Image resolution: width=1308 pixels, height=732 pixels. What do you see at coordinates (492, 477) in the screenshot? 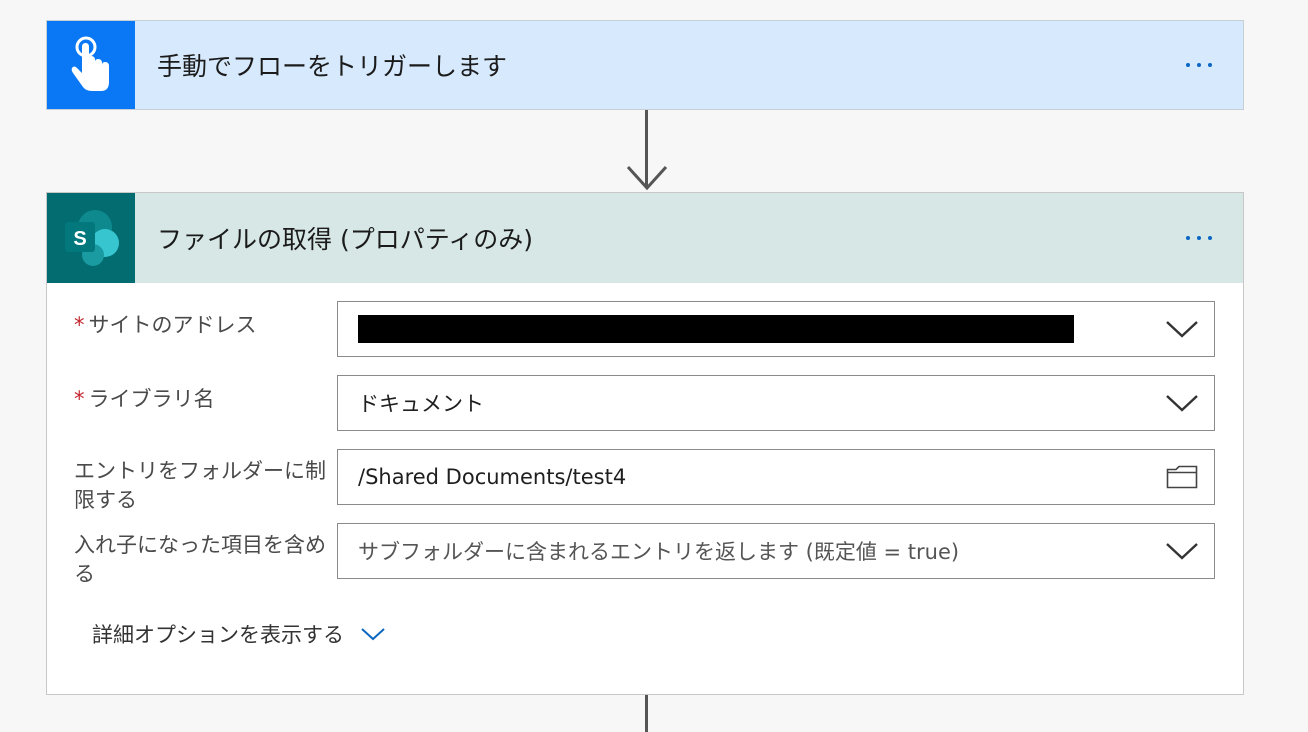
I see `folder-path-value: /Shared Documents/test4` at bounding box center [492, 477].